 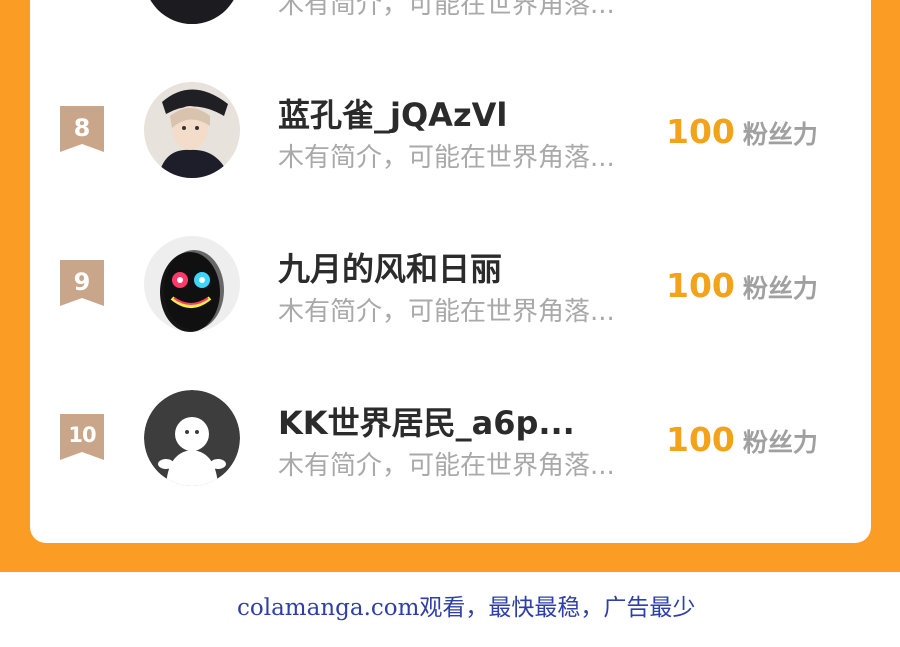 I want to click on rank-badge: 9, so click(x=82, y=283).